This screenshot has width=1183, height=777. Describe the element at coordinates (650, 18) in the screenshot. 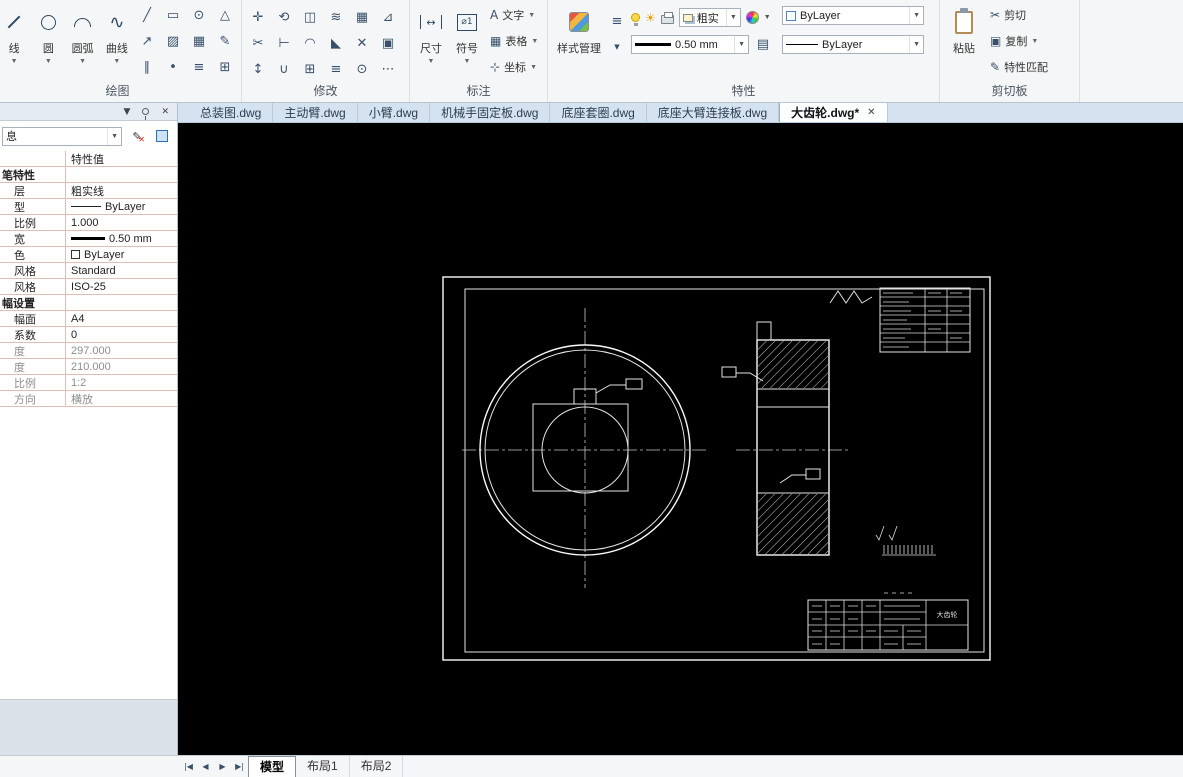

I see `layer-thaw-icon: ☀` at that location.